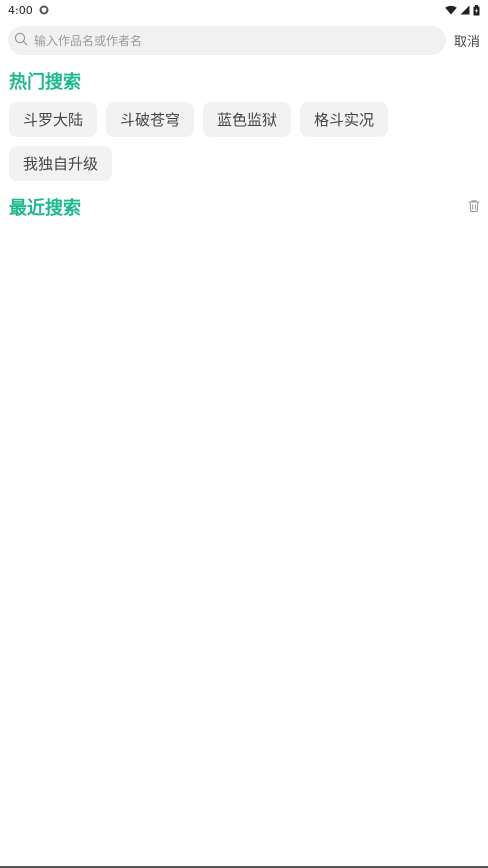  What do you see at coordinates (476, 10) in the screenshot?
I see `battery-icon` at bounding box center [476, 10].